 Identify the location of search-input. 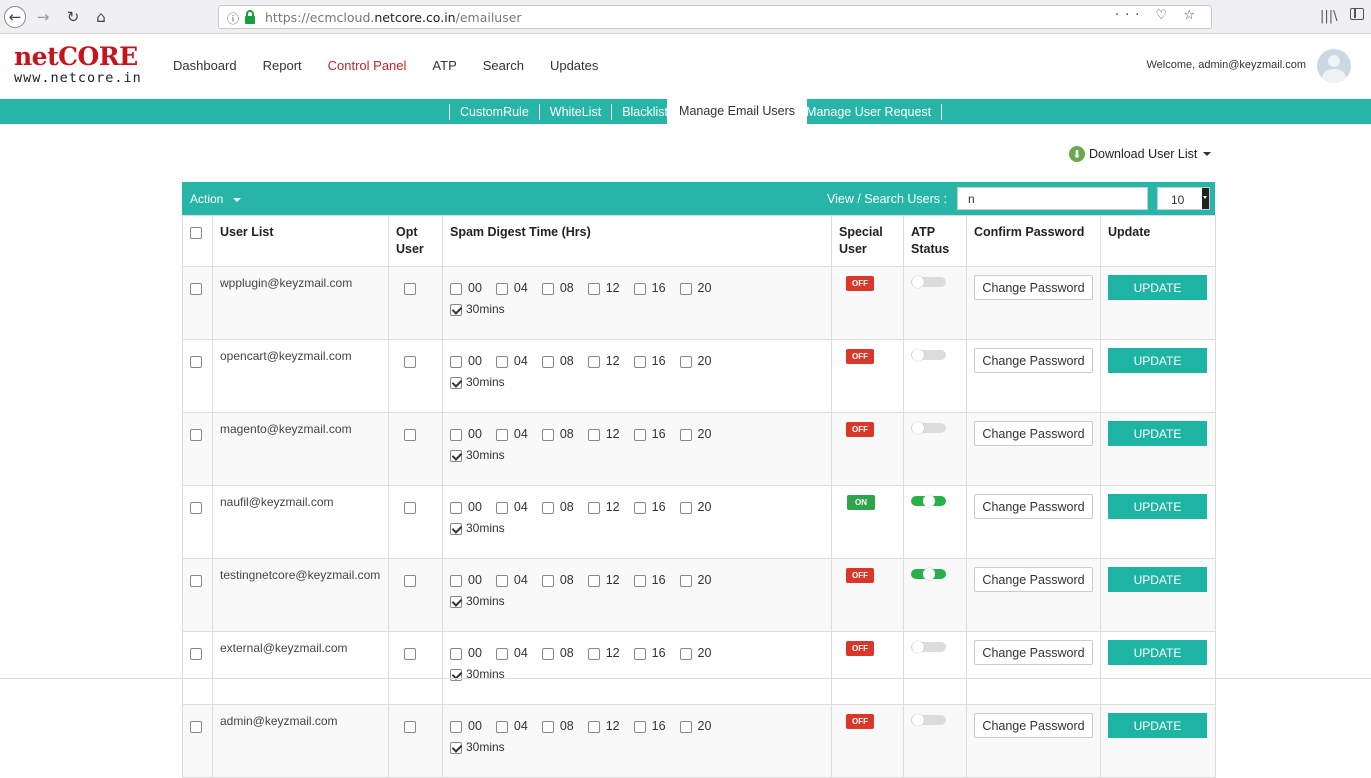
(1052, 198).